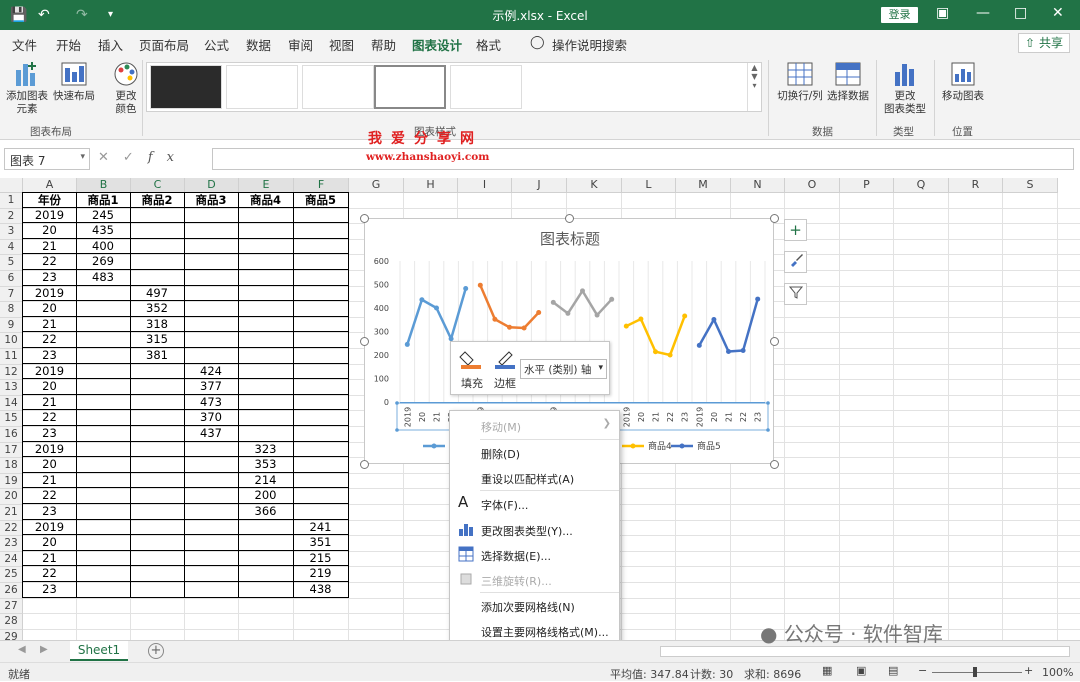 This screenshot has width=1080, height=682. Describe the element at coordinates (11, 247) in the screenshot. I see `row-header: 4` at that location.